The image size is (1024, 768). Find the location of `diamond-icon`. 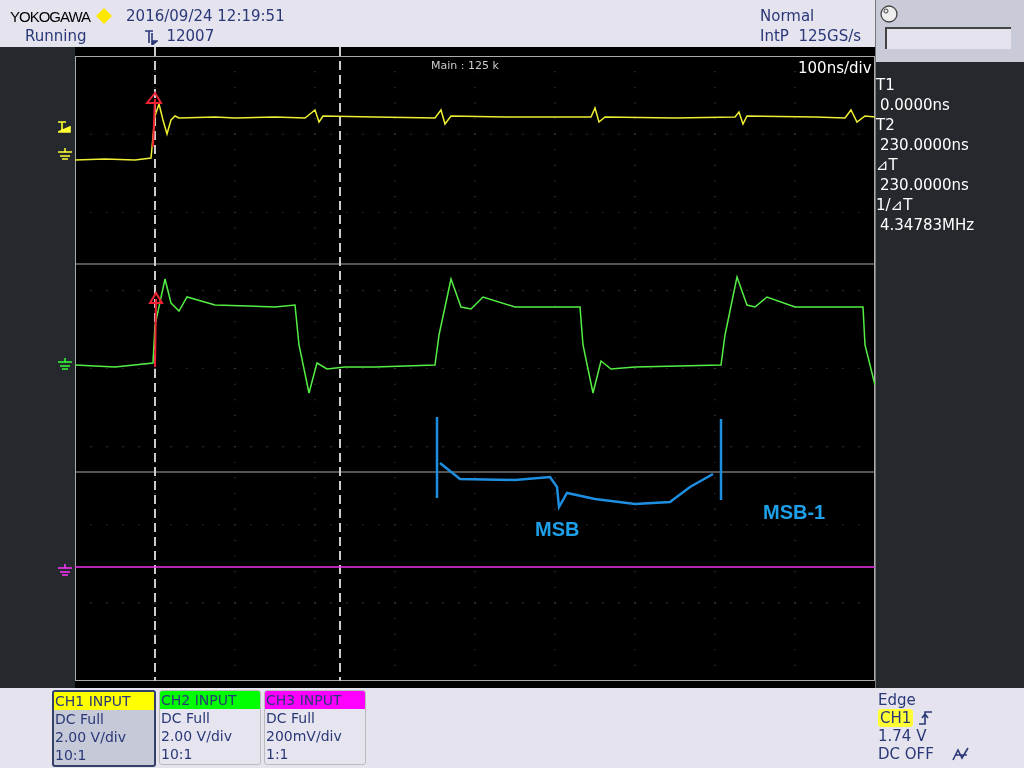

diamond-icon is located at coordinates (104, 16).